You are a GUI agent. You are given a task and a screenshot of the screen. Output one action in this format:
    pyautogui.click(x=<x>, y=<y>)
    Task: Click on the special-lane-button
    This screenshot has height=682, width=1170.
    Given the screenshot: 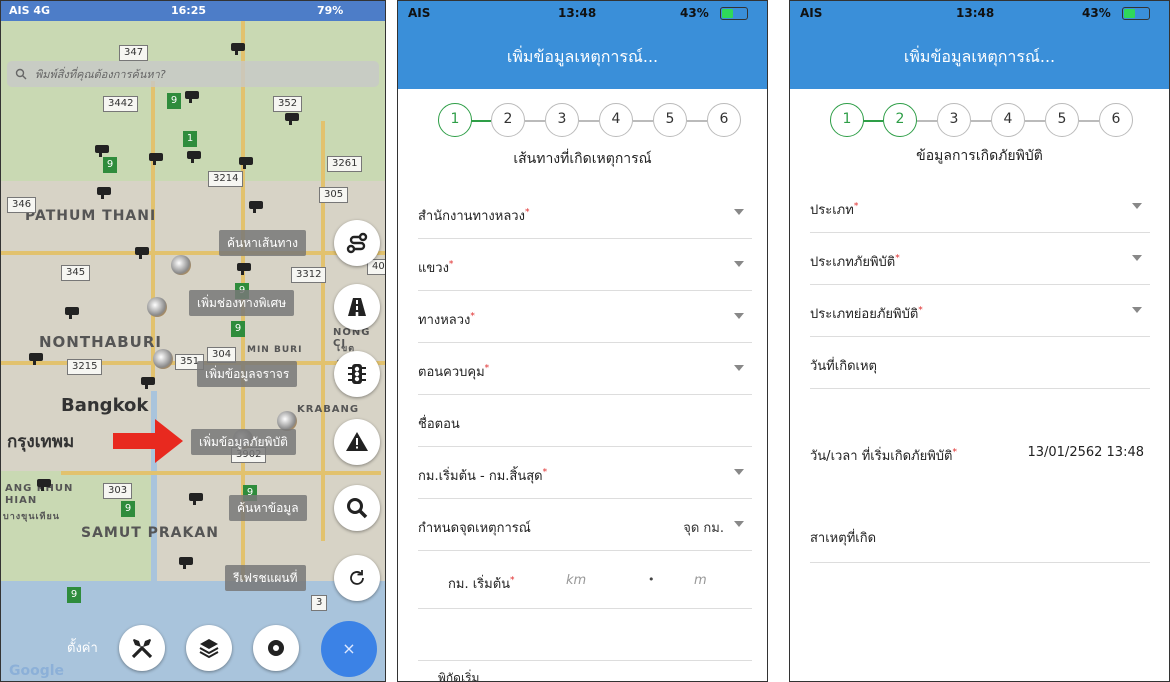 What is the action you would take?
    pyautogui.click(x=357, y=307)
    